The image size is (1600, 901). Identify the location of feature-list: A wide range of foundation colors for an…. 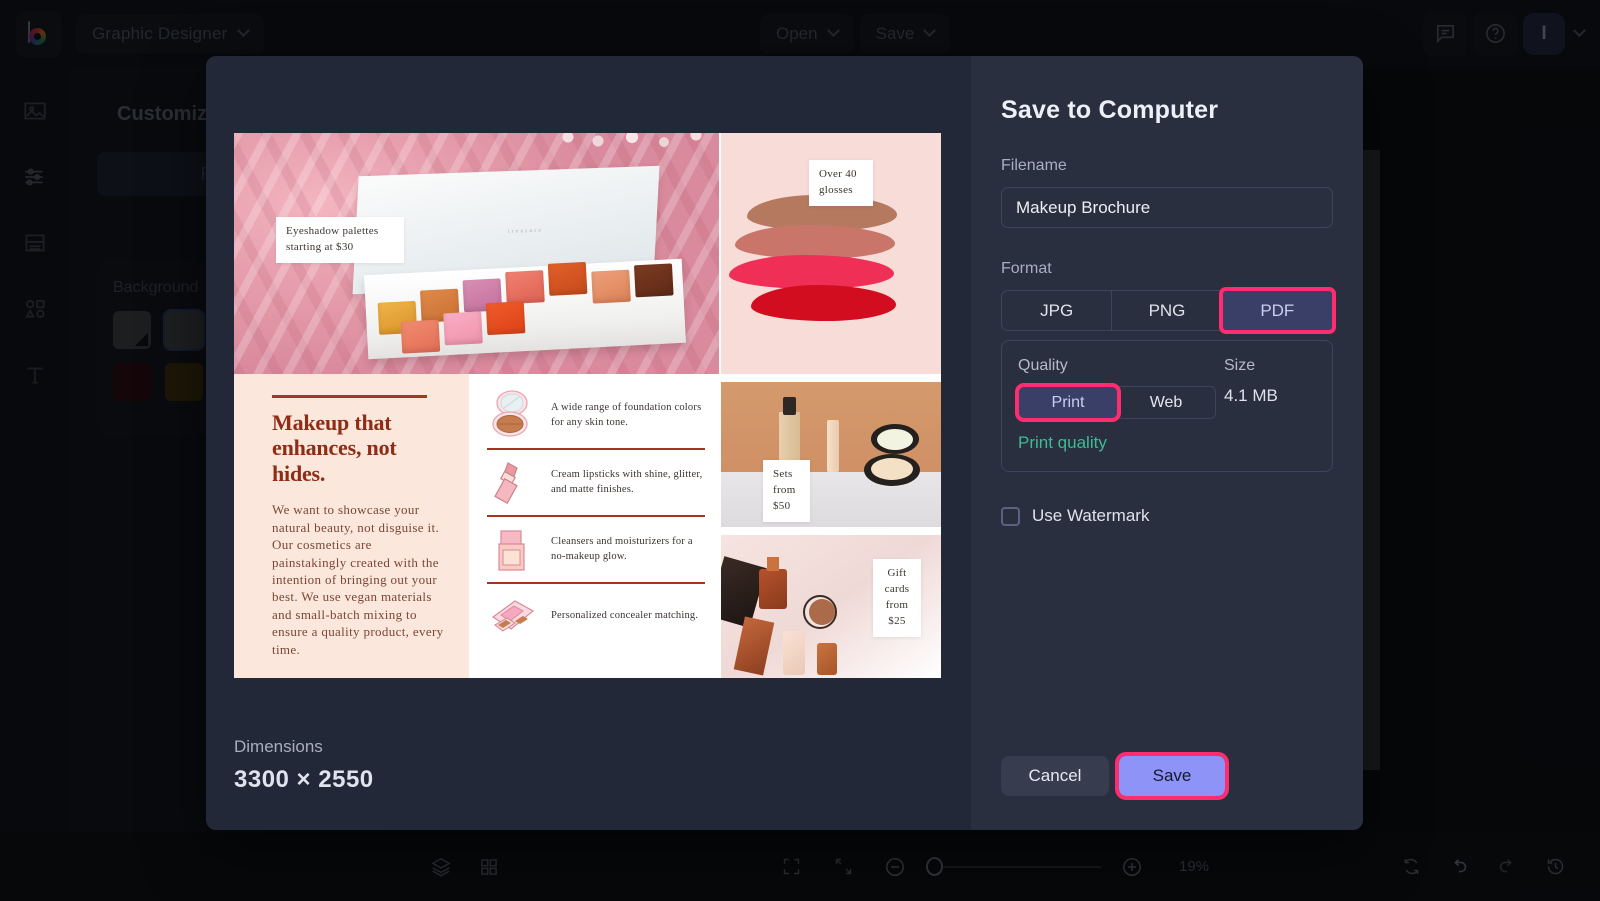
(594, 526).